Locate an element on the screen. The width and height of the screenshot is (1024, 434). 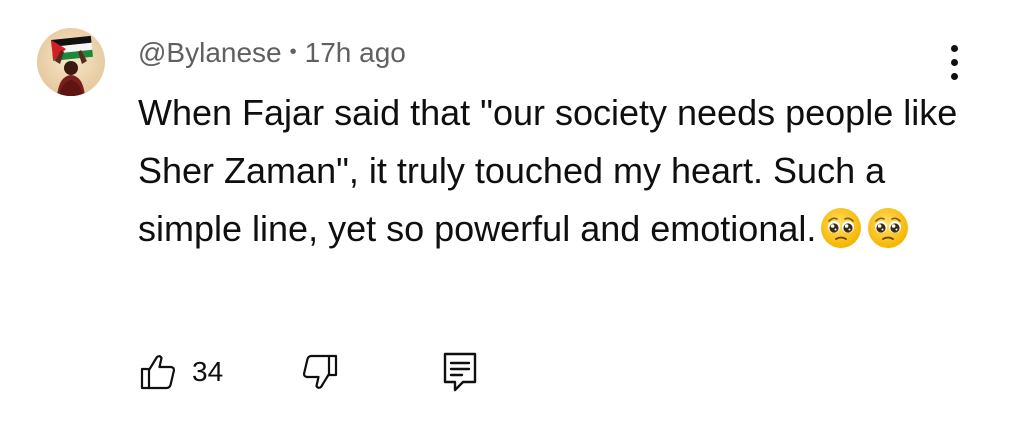
dislike-button is located at coordinates (318, 372).